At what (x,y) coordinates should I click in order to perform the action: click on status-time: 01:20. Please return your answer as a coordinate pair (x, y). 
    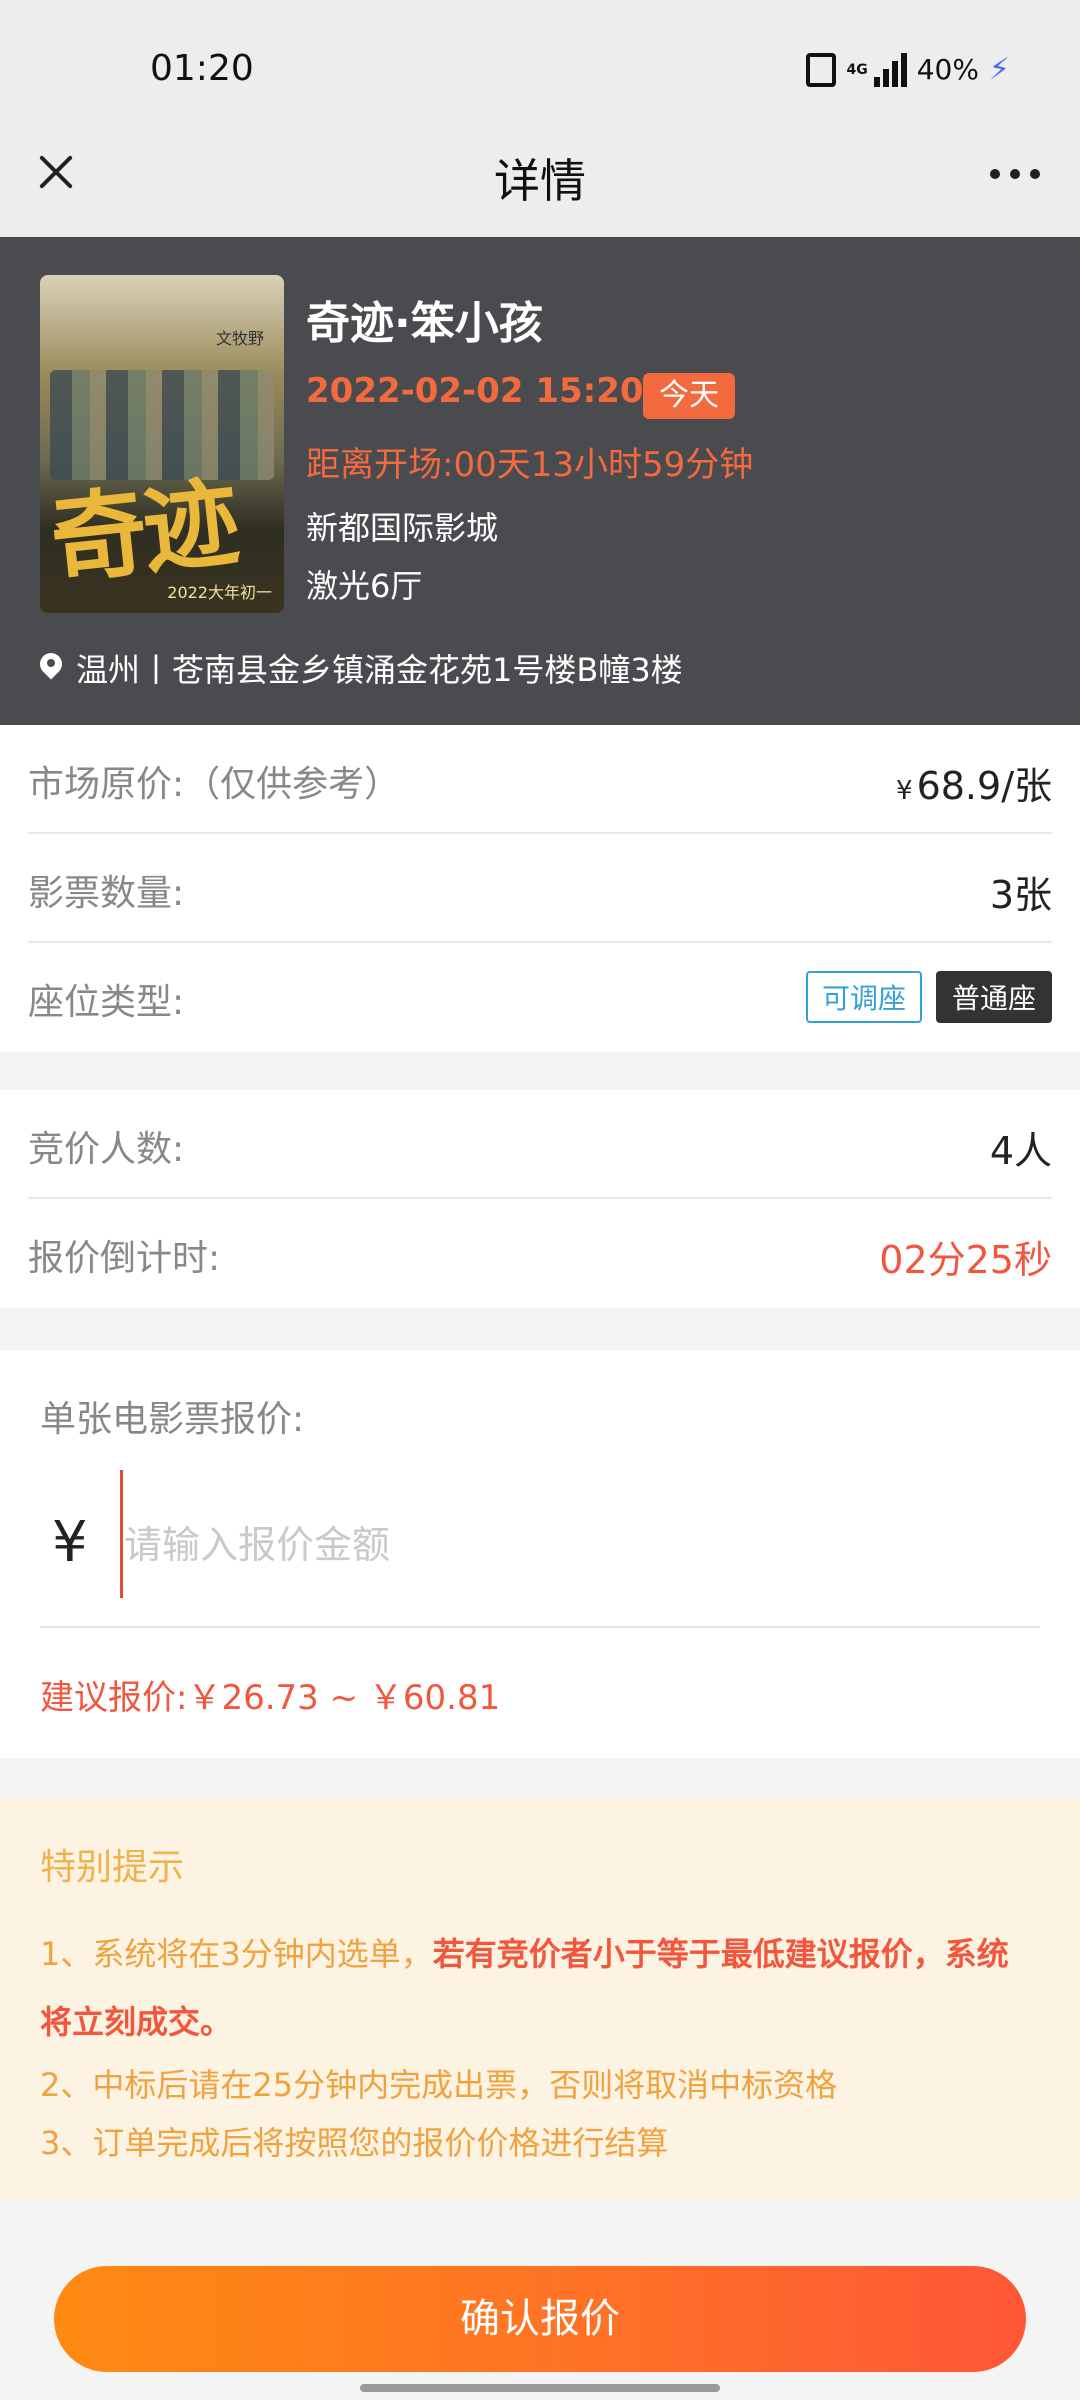
    Looking at the image, I should click on (202, 68).